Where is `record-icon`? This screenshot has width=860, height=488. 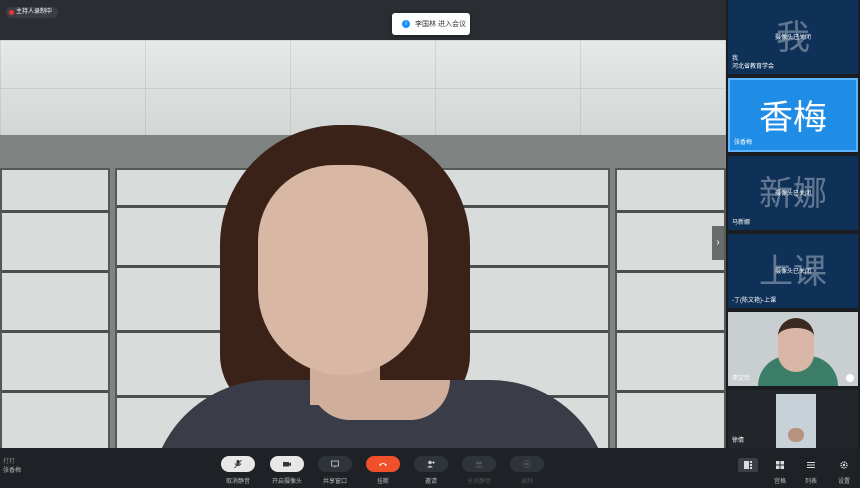 record-icon is located at coordinates (527, 464).